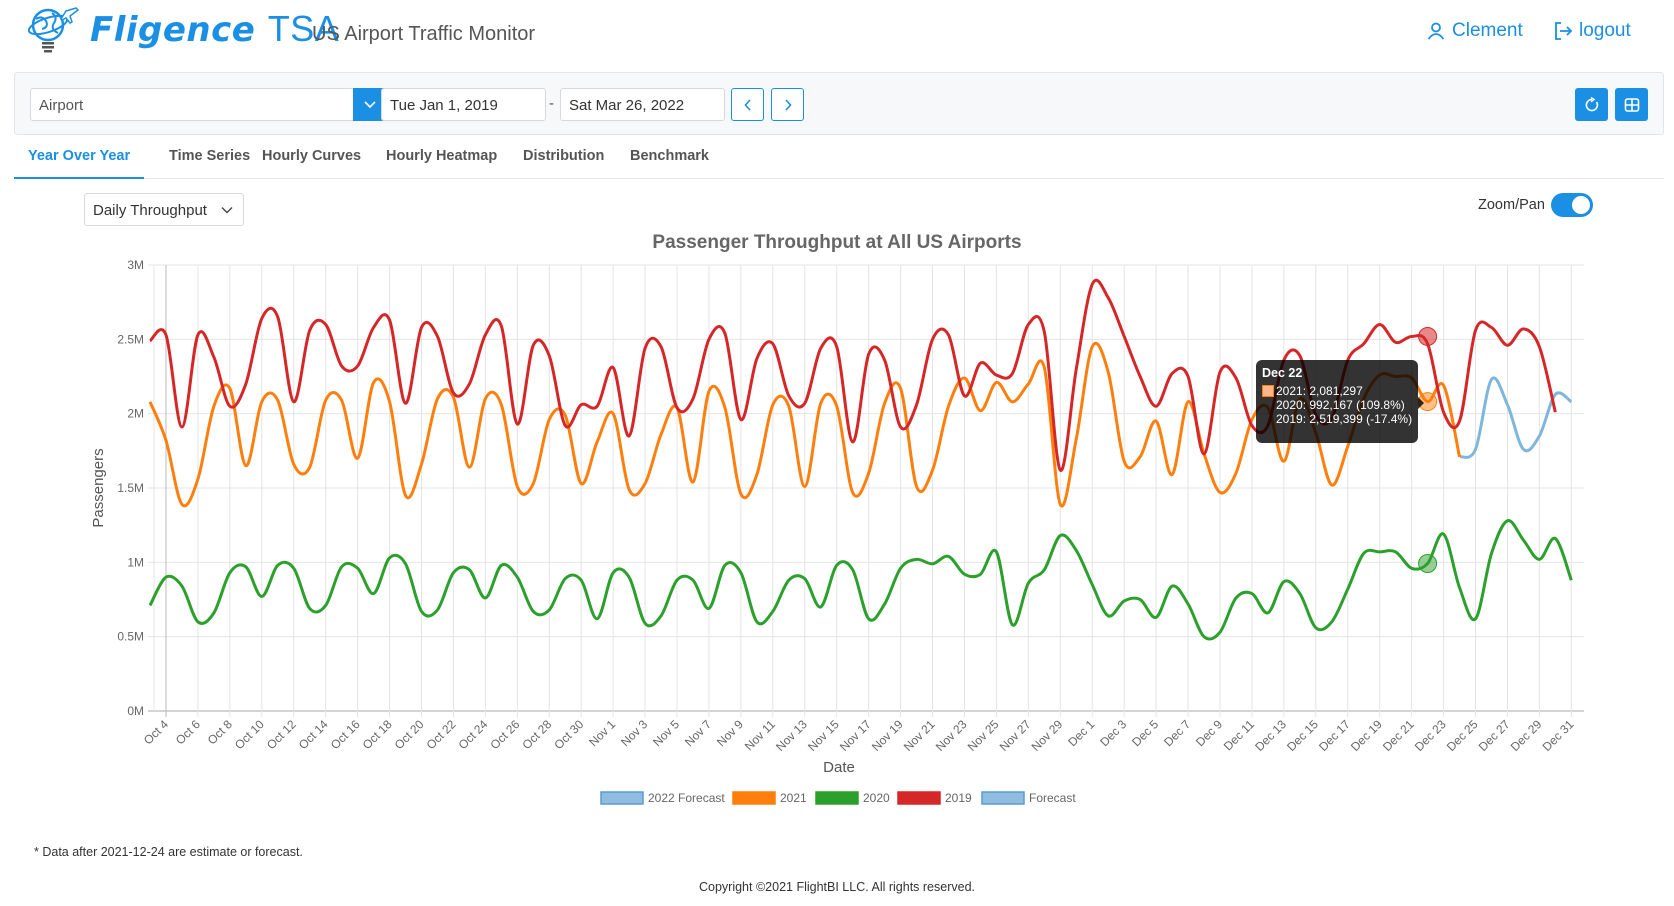  What do you see at coordinates (1340, 405) in the screenshot?
I see `tooltip-line-2020: 2020: 992,167 (109.8%)` at bounding box center [1340, 405].